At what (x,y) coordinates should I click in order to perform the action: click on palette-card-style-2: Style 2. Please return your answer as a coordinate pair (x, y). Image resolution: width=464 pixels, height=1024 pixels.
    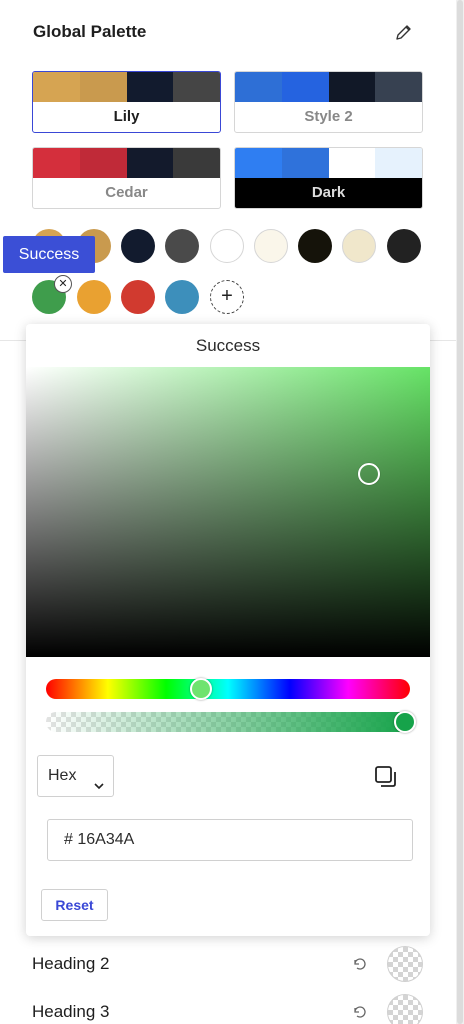
    Looking at the image, I should click on (328, 102).